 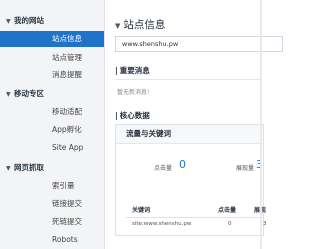 I want to click on sidebar-item-site-app: Site App, so click(x=52, y=148).